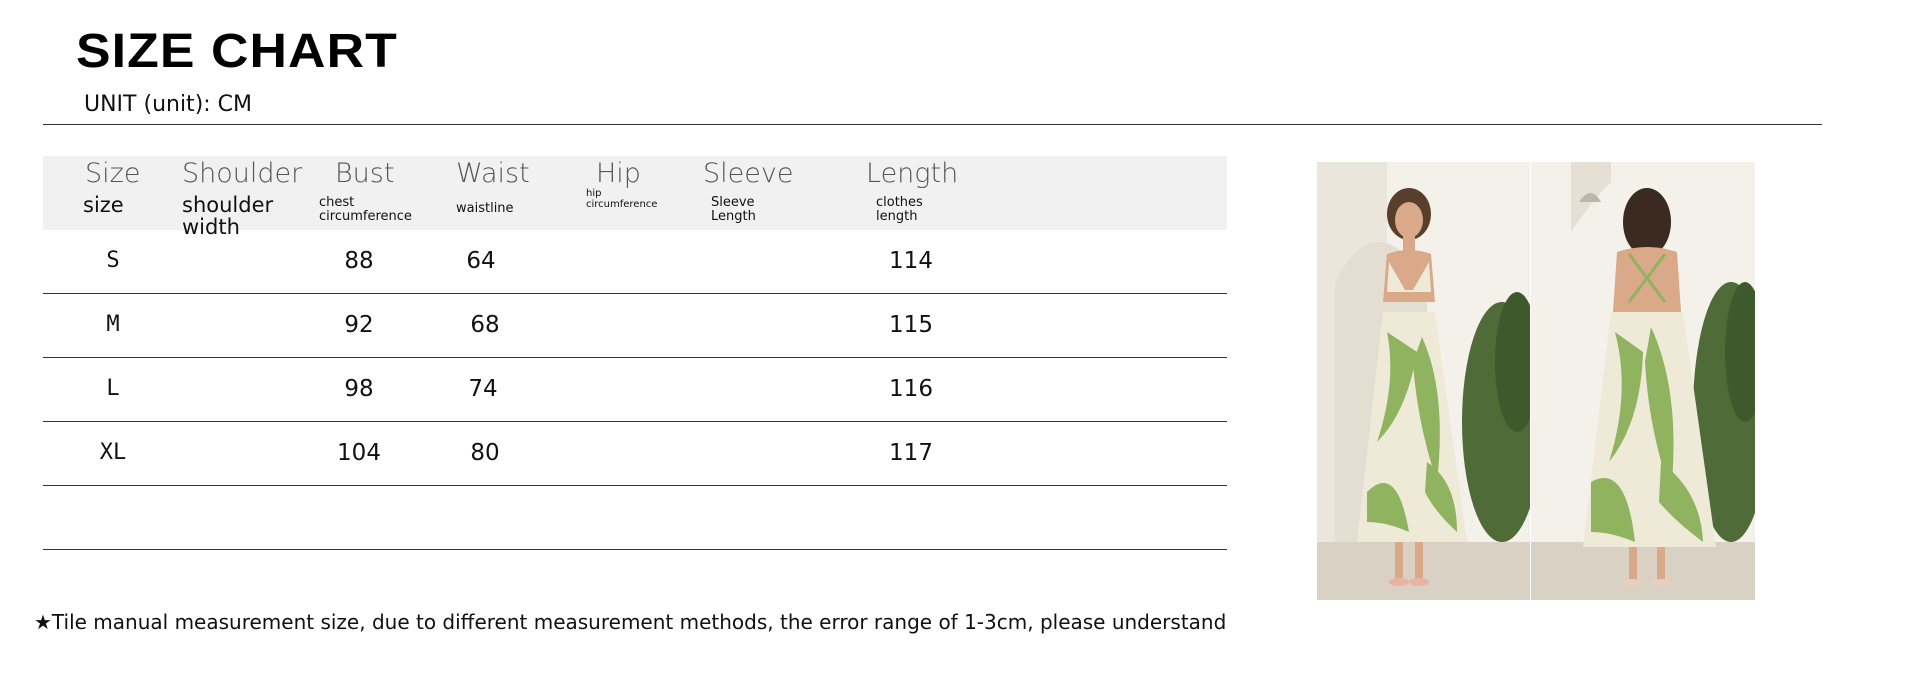 The height and width of the screenshot is (697, 1920). What do you see at coordinates (1643, 381) in the screenshot?
I see `product-photo-back` at bounding box center [1643, 381].